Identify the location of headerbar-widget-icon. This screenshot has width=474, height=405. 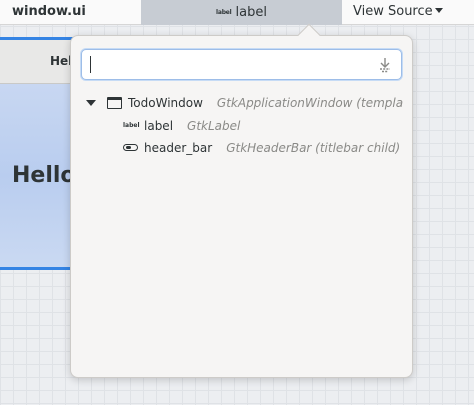
(130, 147).